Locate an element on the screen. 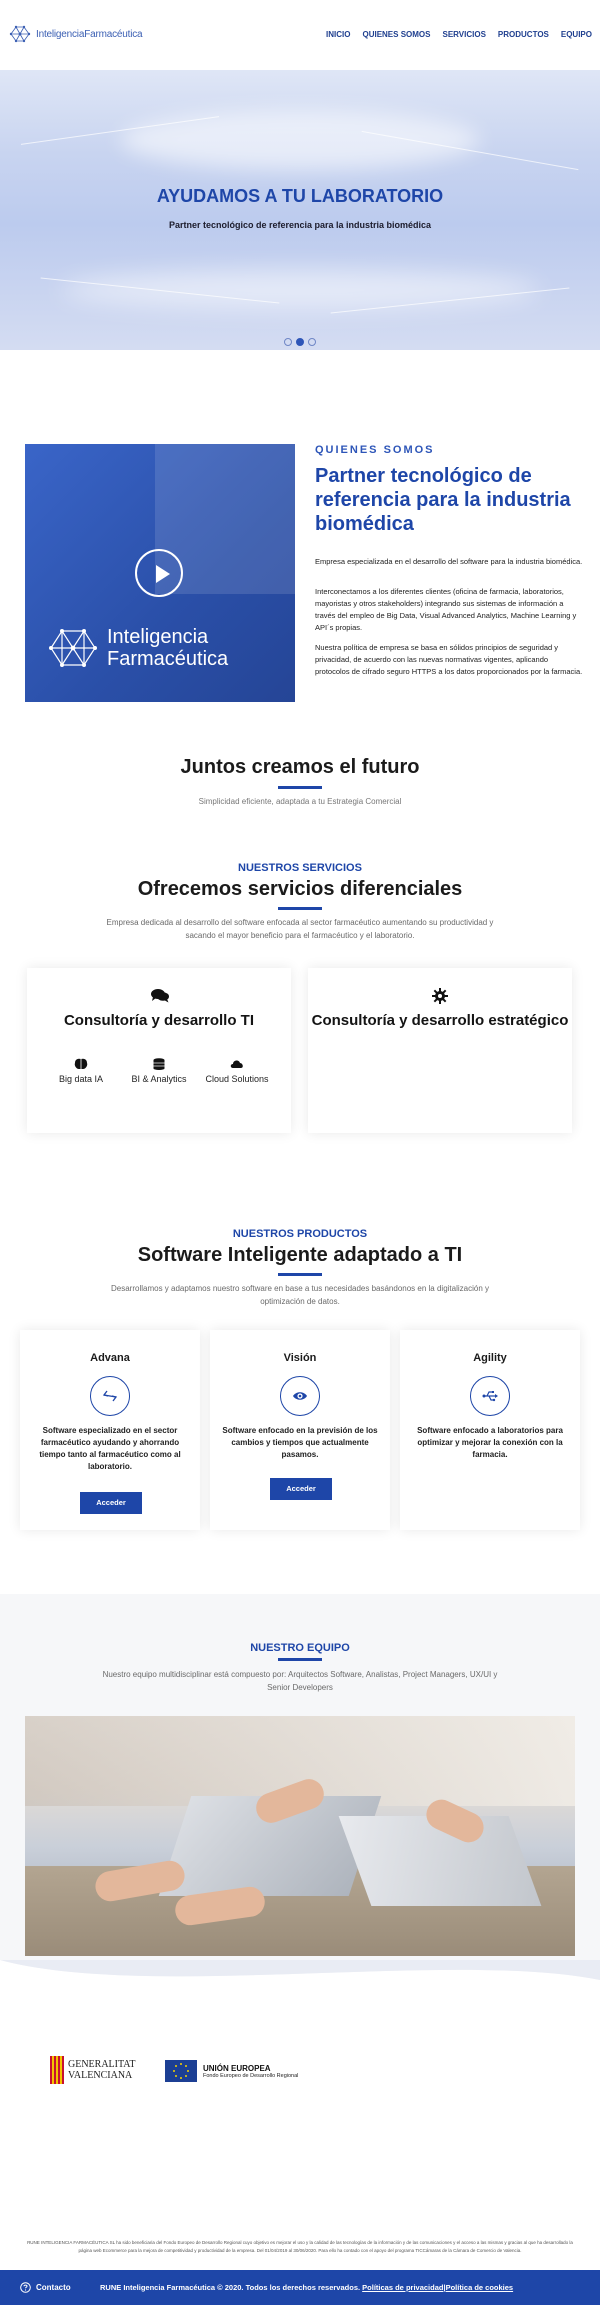 Image resolution: width=600 pixels, height=2305 pixels. cloud-icon is located at coordinates (236, 1064).